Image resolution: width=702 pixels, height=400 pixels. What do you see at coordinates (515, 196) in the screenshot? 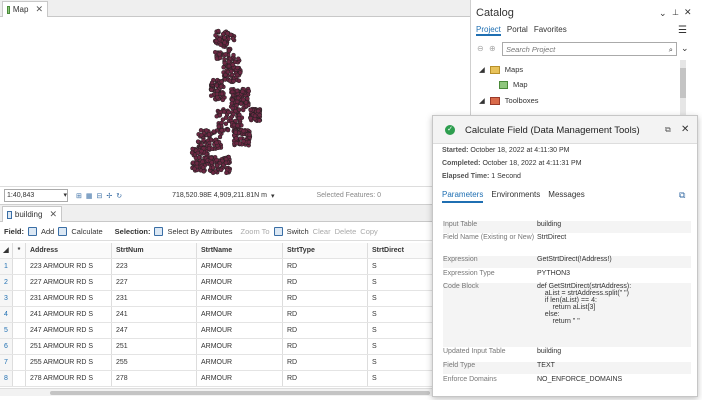
I see `tab-environments: Environments` at bounding box center [515, 196].